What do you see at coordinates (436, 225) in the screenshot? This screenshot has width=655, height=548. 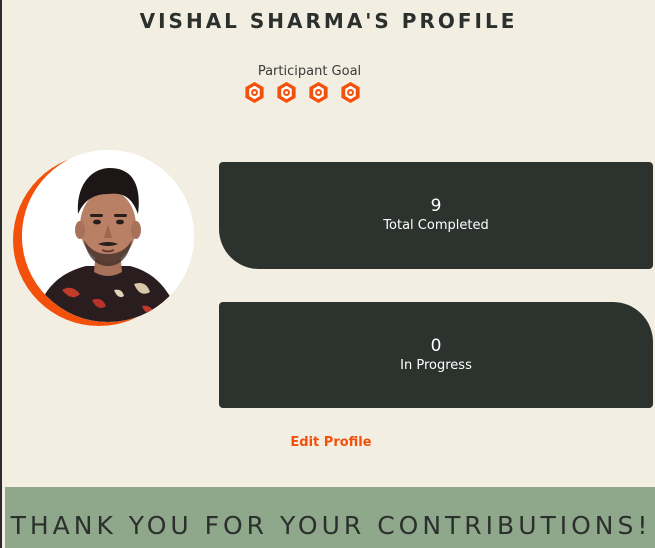 I see `total-completed-label: Total Completed` at bounding box center [436, 225].